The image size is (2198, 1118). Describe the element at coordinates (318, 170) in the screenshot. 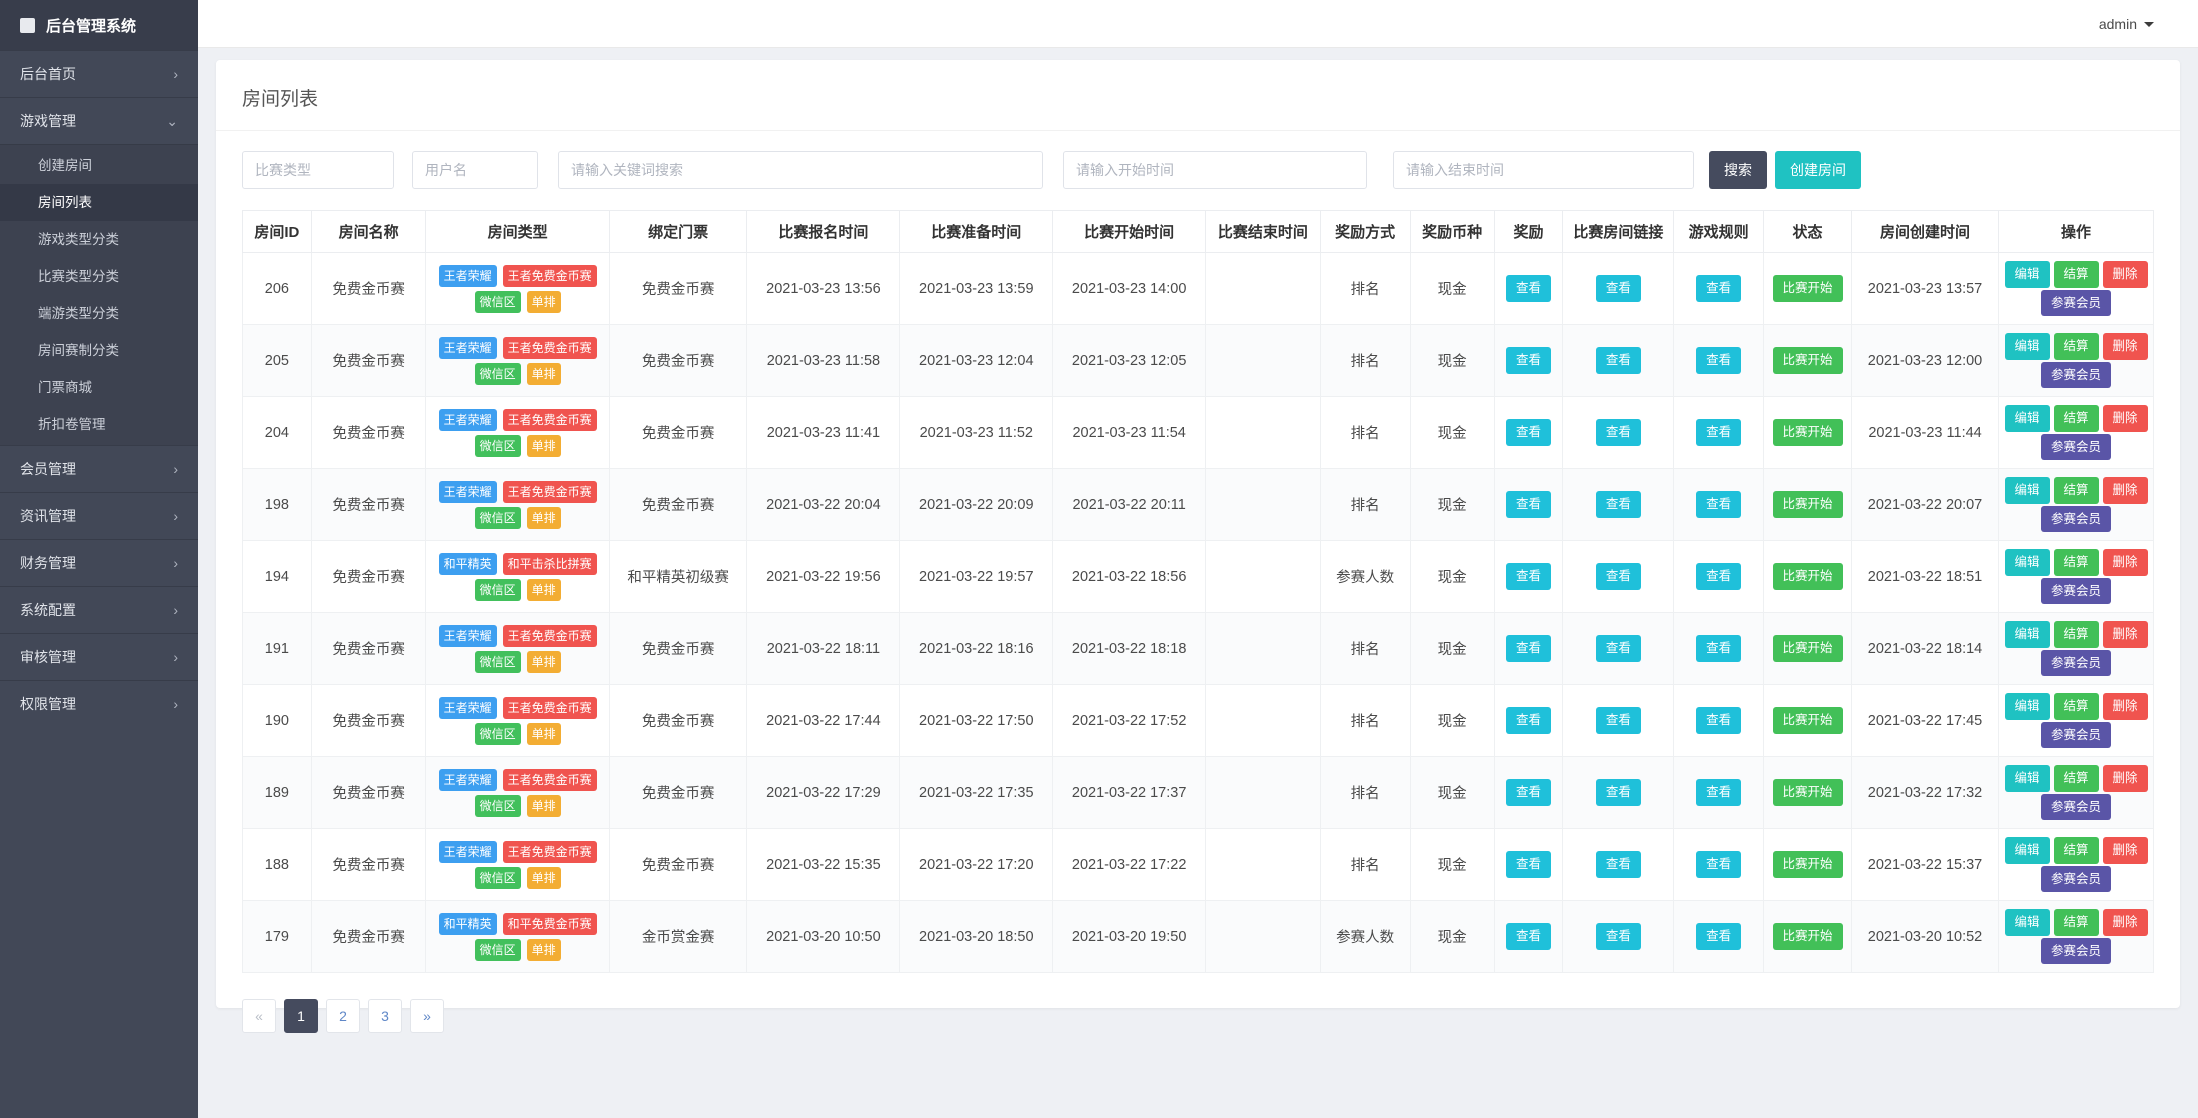

I see `match-type-input` at that location.